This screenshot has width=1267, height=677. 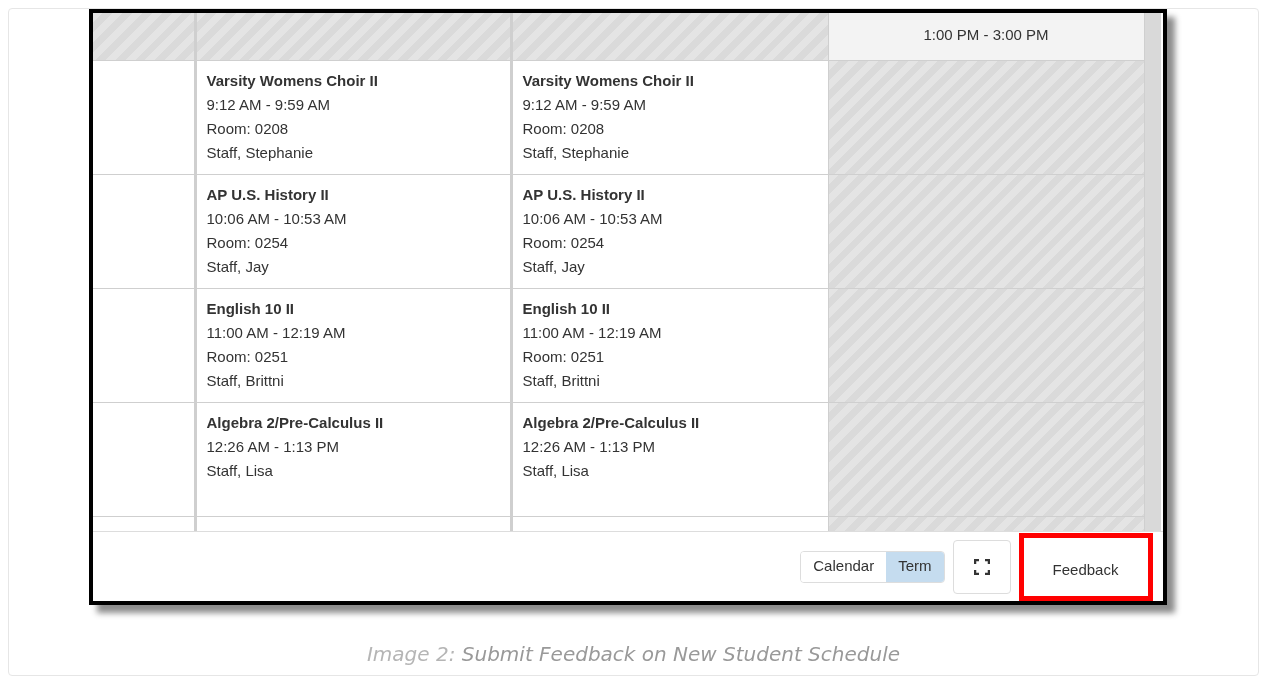 What do you see at coordinates (986, 34) in the screenshot?
I see `time-text: 1:00 PM - 3:00 PM` at bounding box center [986, 34].